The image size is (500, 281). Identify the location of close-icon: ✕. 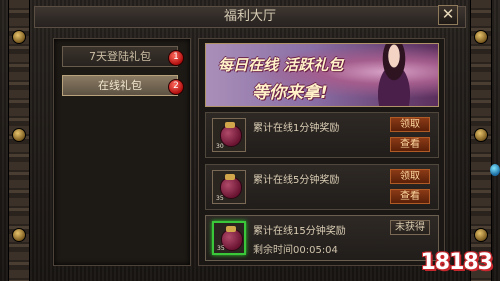
(448, 14).